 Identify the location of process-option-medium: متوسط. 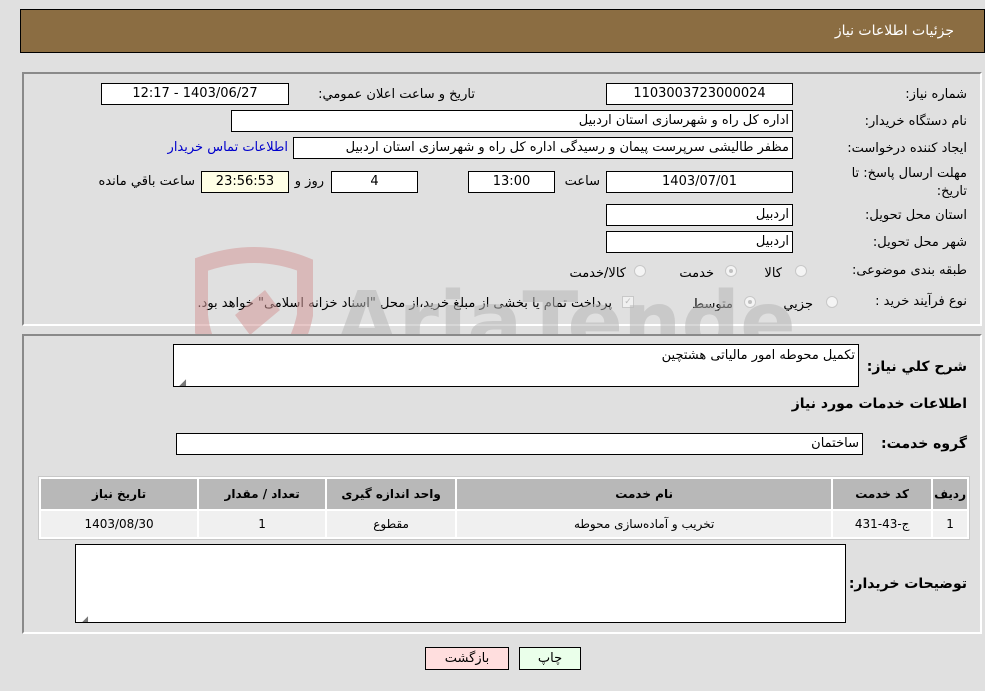
(712, 304).